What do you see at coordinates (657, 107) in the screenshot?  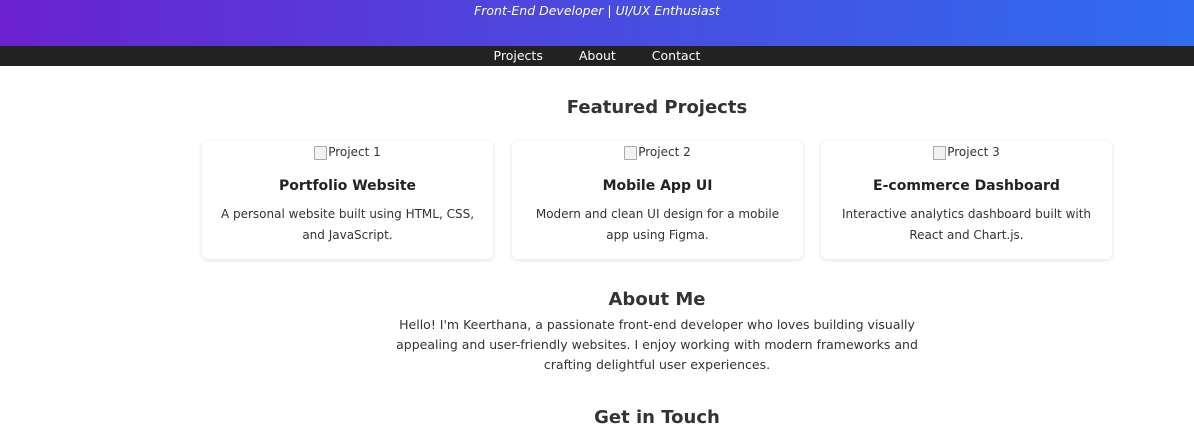 I see `projects-section-title: Featured Projects` at bounding box center [657, 107].